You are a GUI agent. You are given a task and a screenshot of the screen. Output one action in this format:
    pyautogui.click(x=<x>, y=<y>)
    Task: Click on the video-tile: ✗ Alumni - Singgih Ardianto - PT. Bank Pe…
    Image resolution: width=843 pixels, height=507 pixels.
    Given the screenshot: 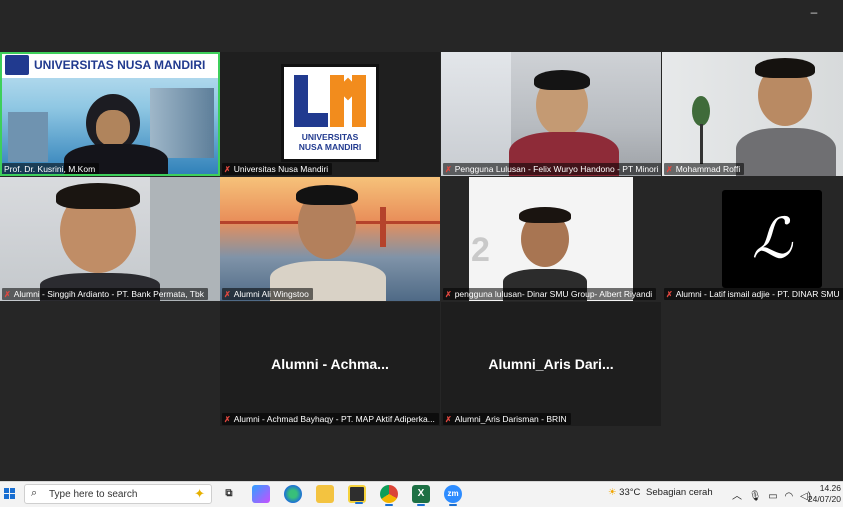 What is the action you would take?
    pyautogui.click(x=110, y=239)
    